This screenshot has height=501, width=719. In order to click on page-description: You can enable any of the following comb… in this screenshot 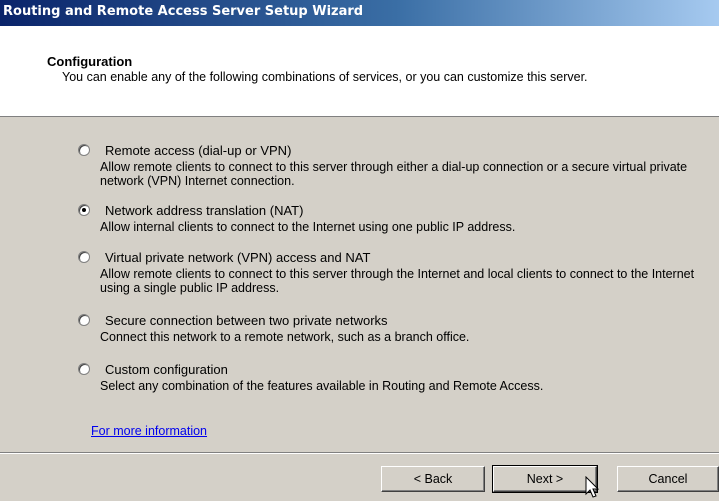, I will do `click(325, 77)`.